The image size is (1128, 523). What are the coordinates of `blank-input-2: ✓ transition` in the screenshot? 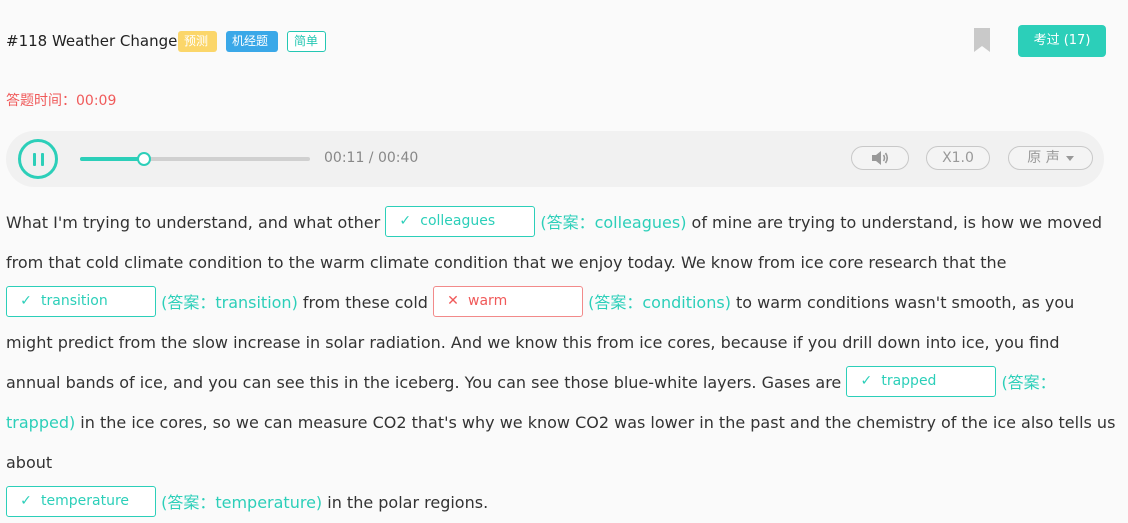 It's located at (81, 301).